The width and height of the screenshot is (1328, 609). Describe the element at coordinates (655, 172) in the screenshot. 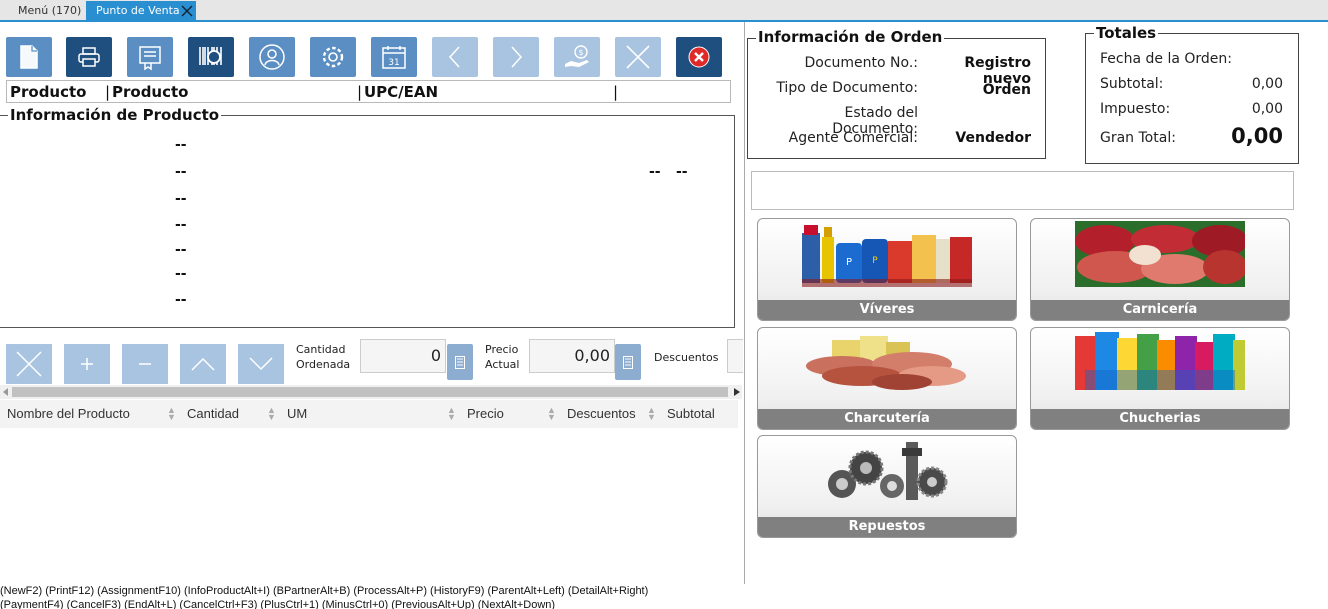

I see `product-info-side-value: --` at that location.